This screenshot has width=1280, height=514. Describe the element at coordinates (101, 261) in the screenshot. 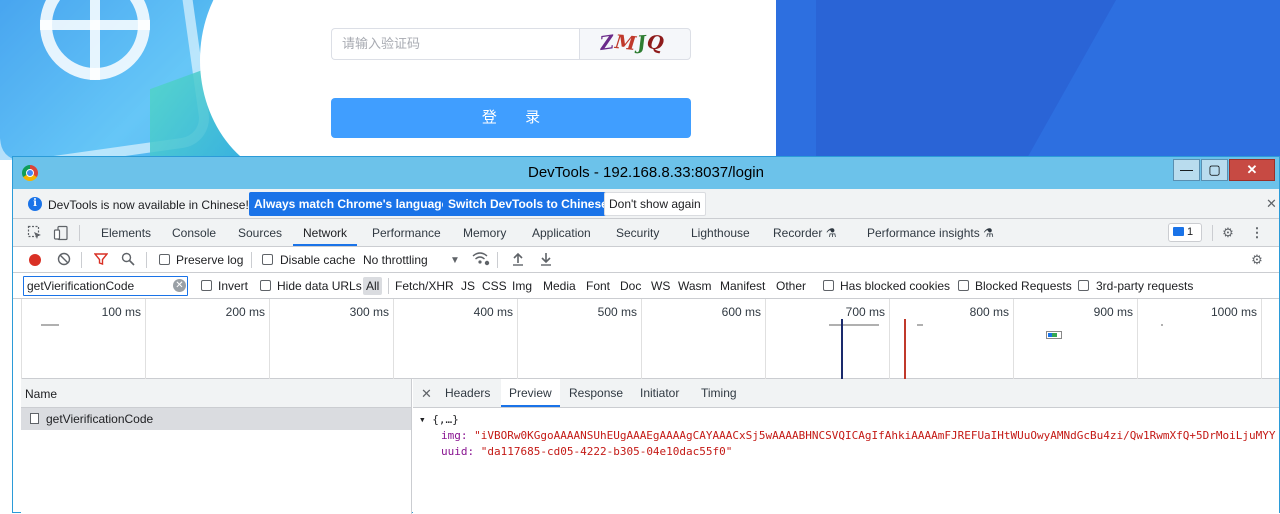

I see `filter-icon` at that location.